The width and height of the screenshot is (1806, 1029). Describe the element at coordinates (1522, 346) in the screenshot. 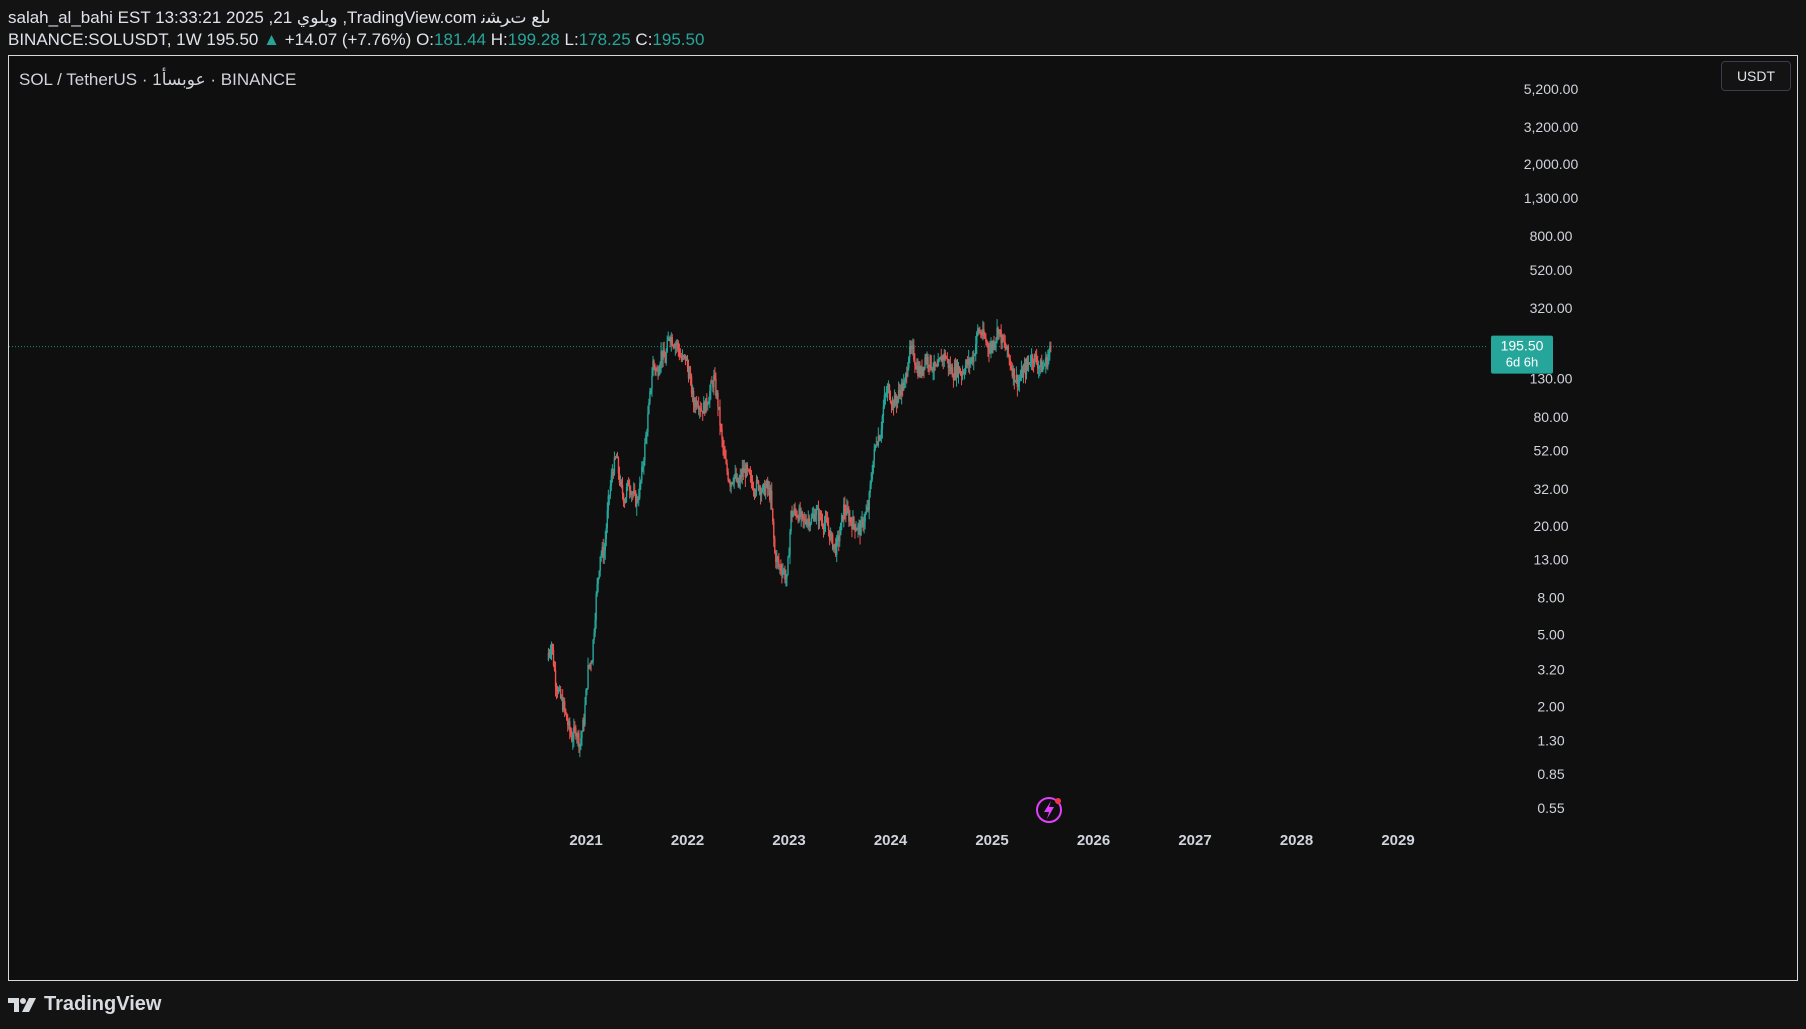

I see `price-label-value: 195.50` at that location.